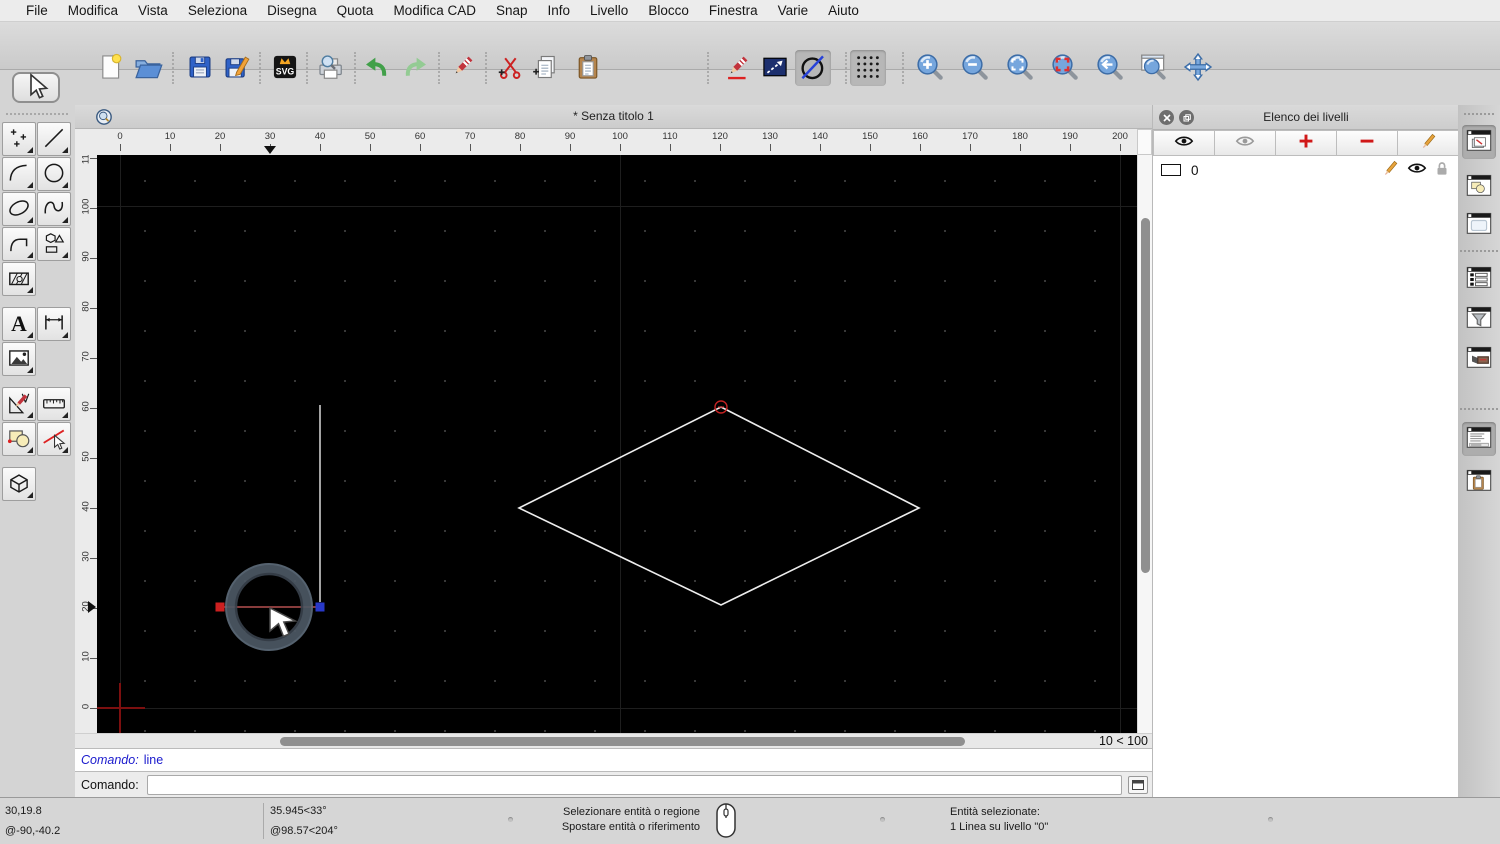 Image resolution: width=1500 pixels, height=844 pixels. I want to click on layer-color-swatch, so click(1171, 170).